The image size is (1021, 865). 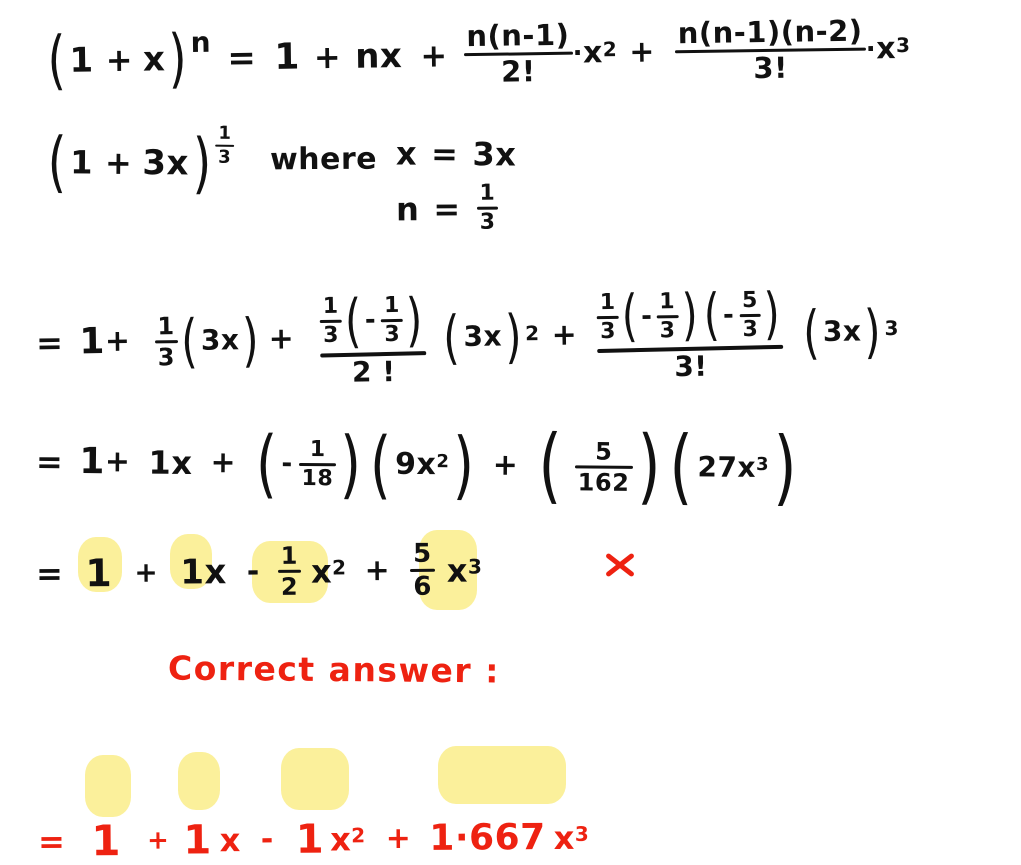 What do you see at coordinates (82, 162) in the screenshot?
I see `constant-one: 1` at bounding box center [82, 162].